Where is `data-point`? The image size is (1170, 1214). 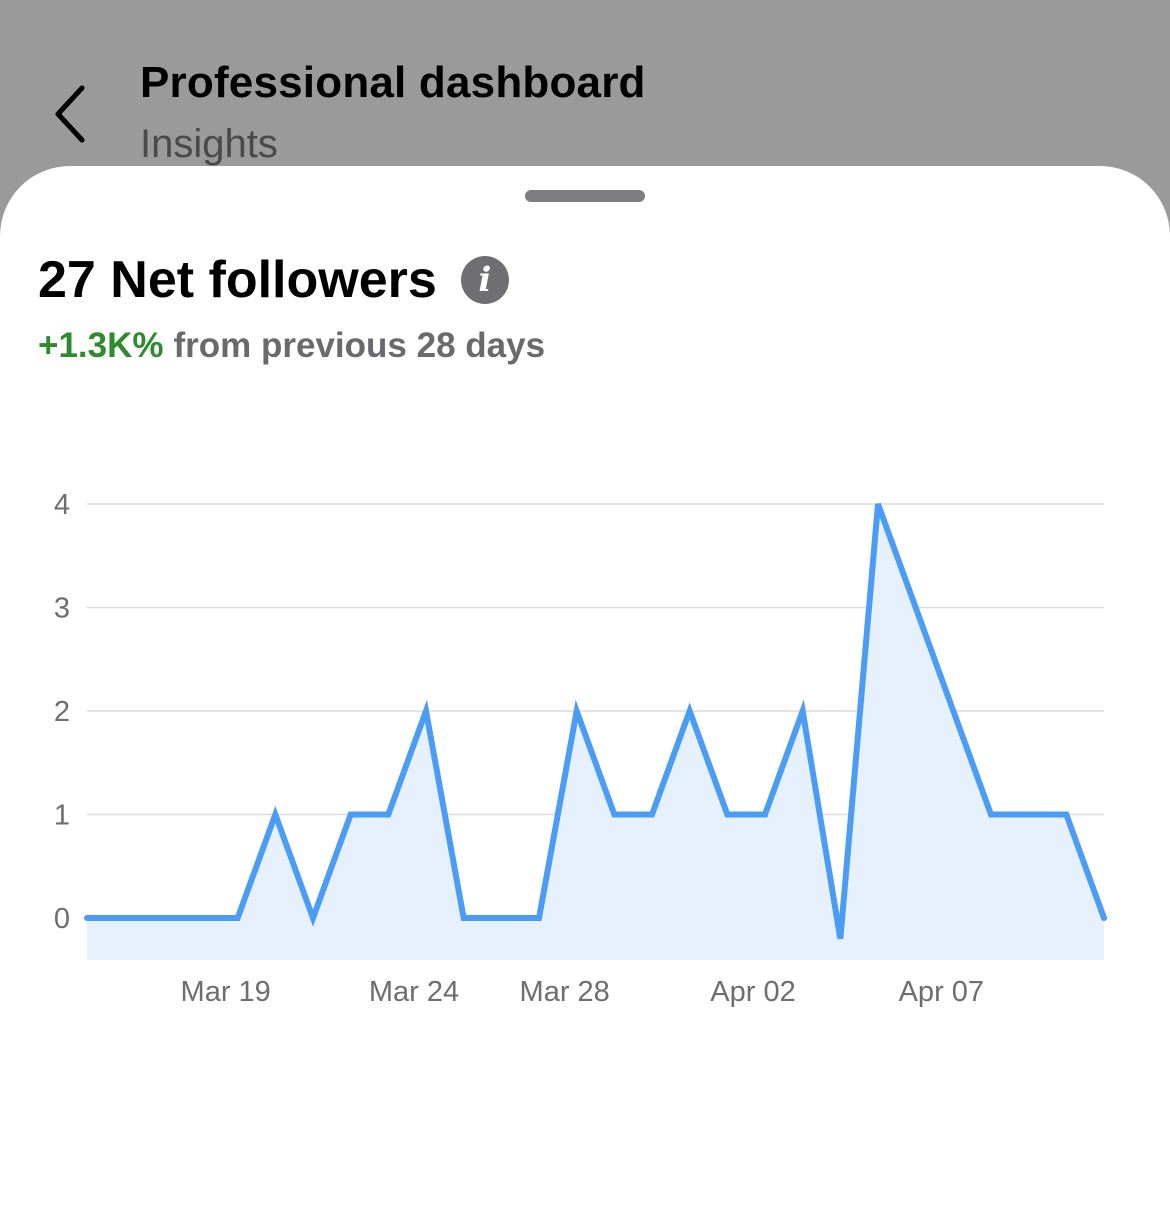 data-point is located at coordinates (1104, 918).